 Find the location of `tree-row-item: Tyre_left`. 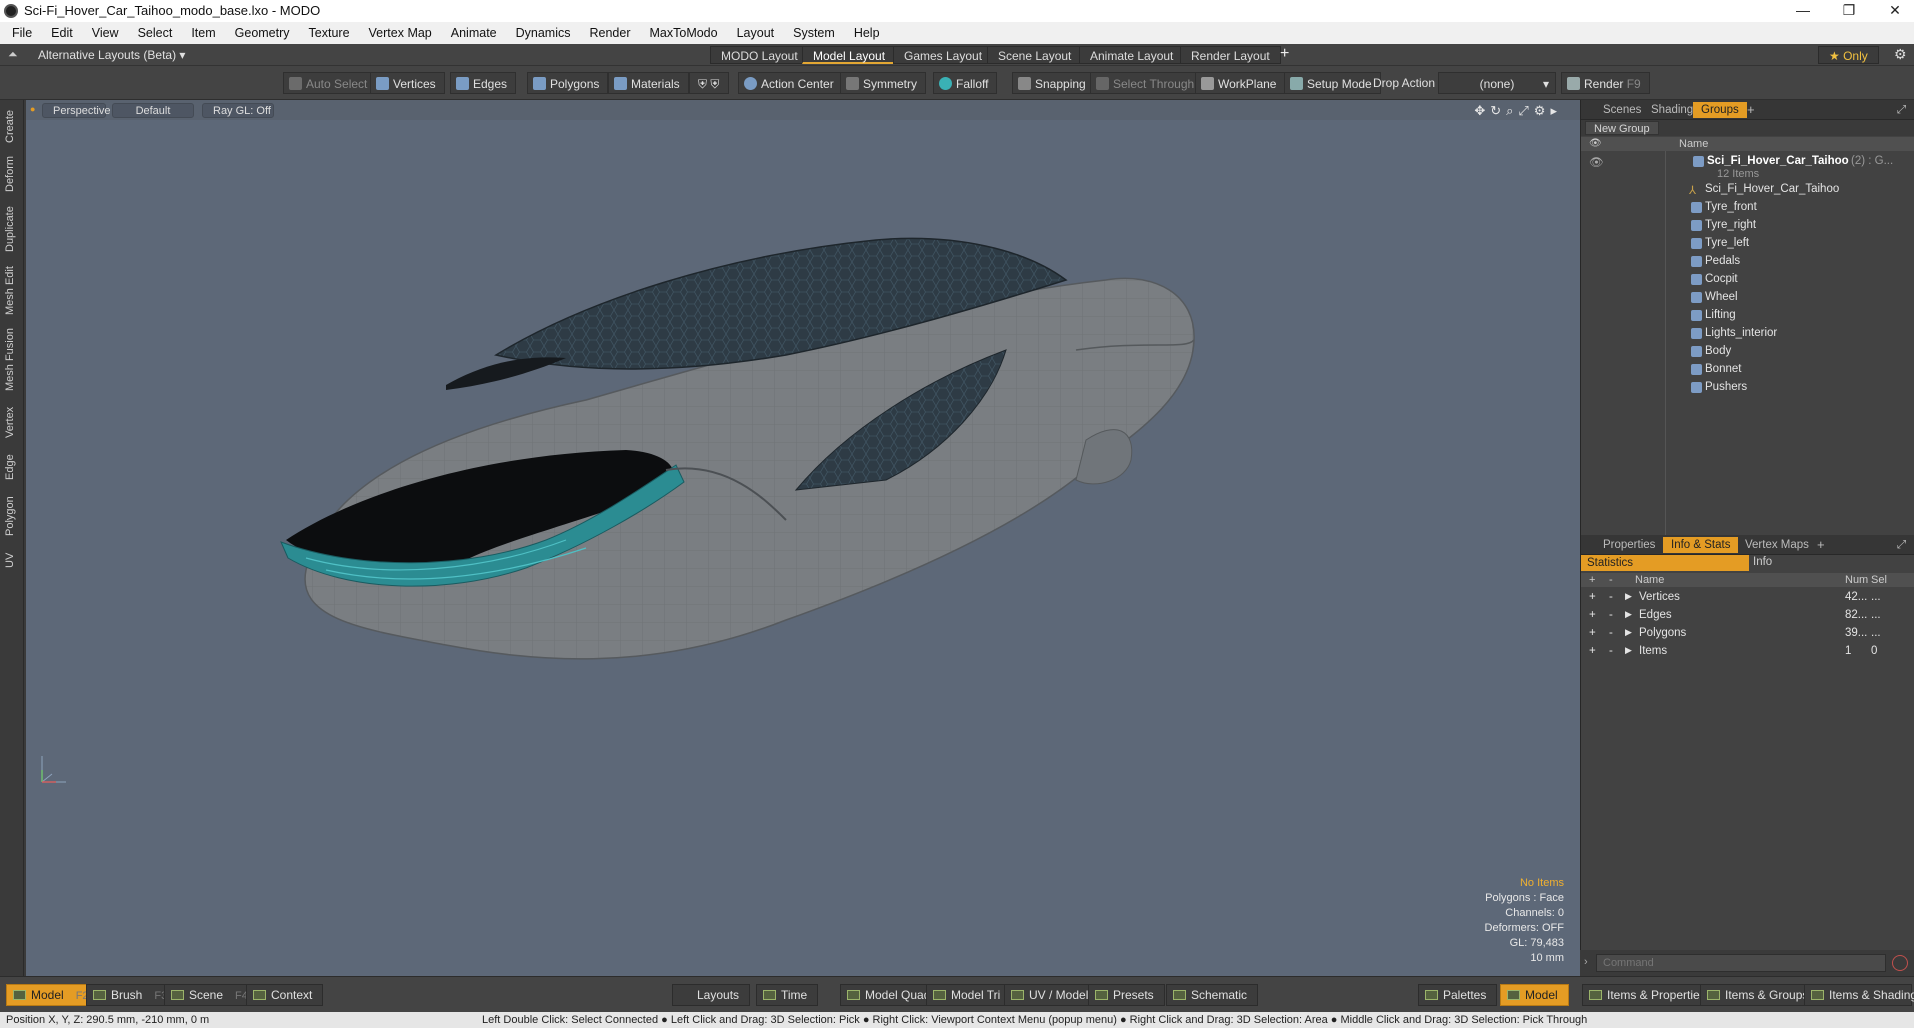

tree-row-item: Tyre_left is located at coordinates (1747, 244).